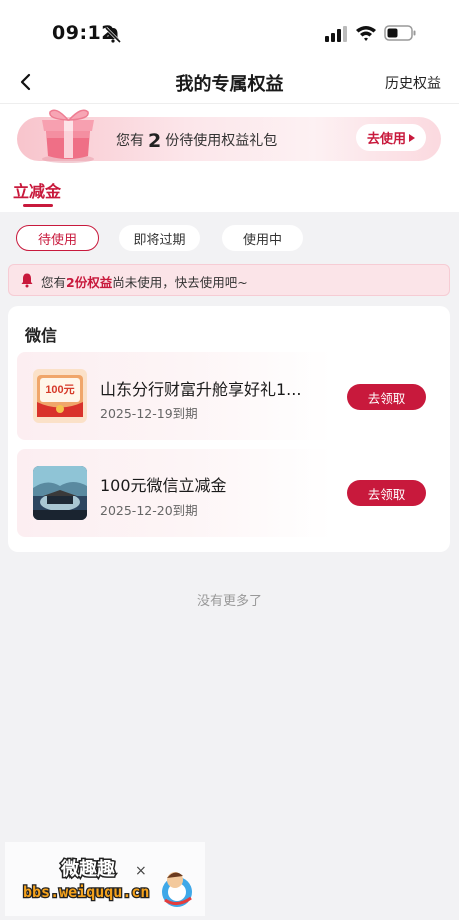 The width and height of the screenshot is (459, 920). What do you see at coordinates (229, 601) in the screenshot?
I see `no-more-text: 没有更多了` at bounding box center [229, 601].